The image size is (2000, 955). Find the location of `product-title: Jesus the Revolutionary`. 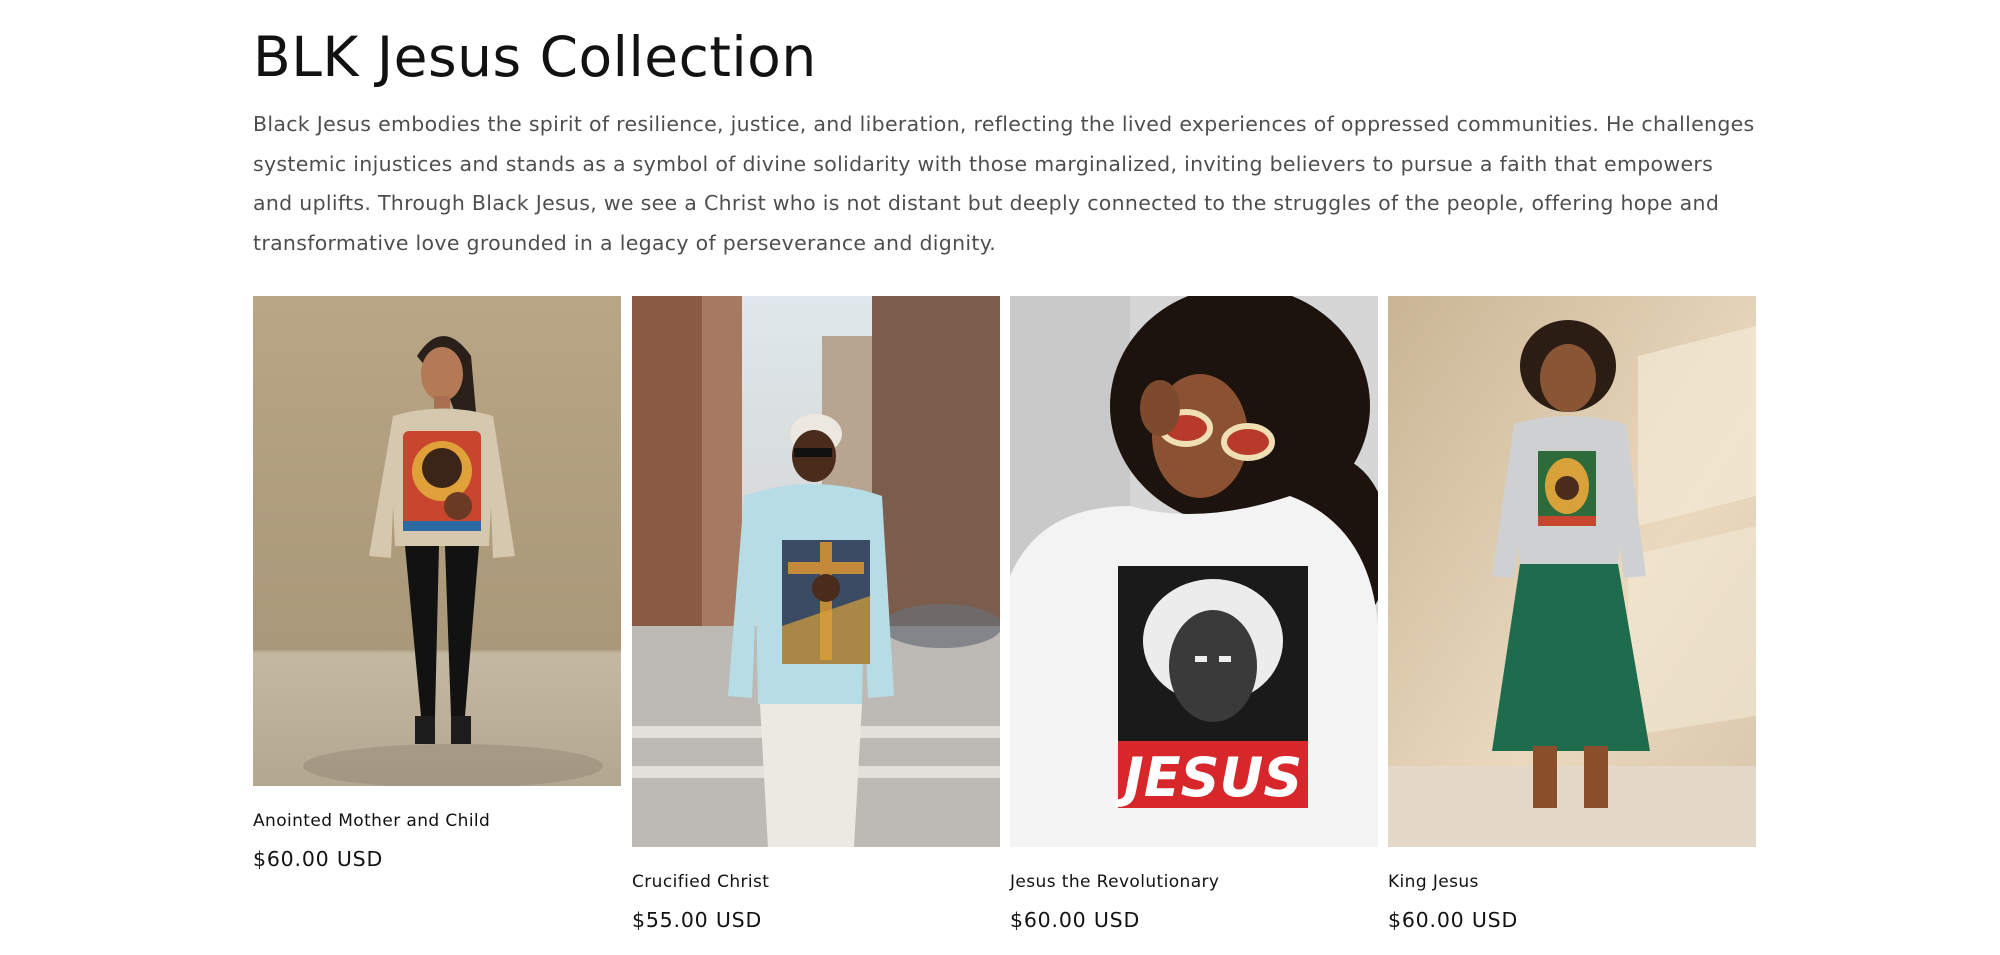

product-title: Jesus the Revolutionary is located at coordinates (1194, 882).